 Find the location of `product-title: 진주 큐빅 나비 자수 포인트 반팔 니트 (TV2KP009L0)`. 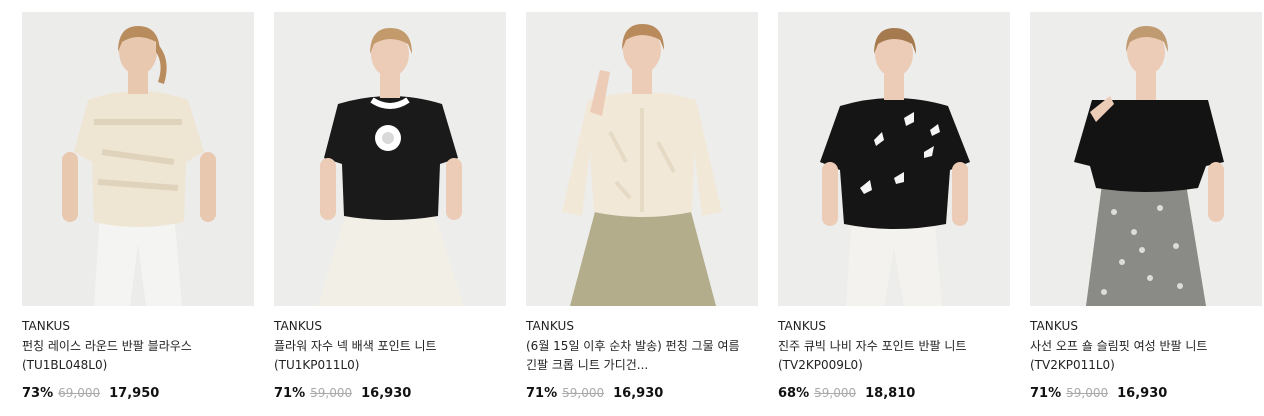

product-title: 진주 큐빅 나비 자수 포인트 반팔 니트 (TV2KP009L0) is located at coordinates (889, 356).